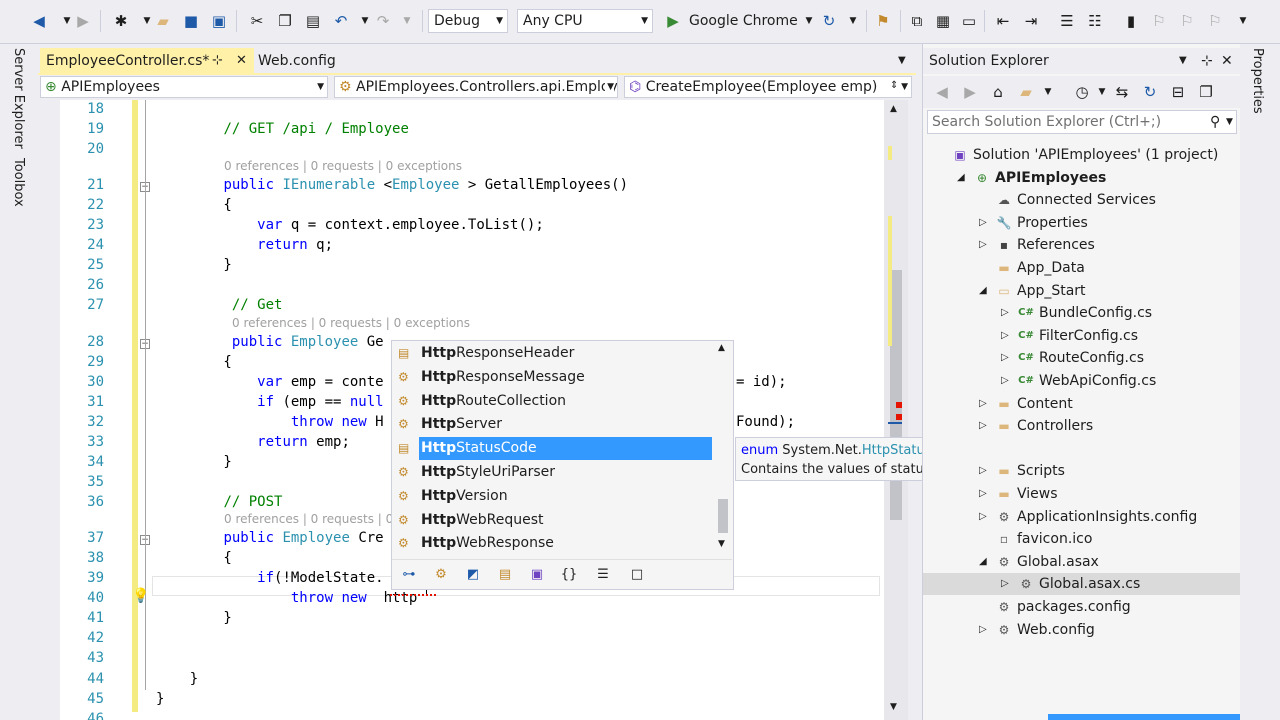 The height and width of the screenshot is (720, 1280). I want to click on configuration-combo: Debug ▼, so click(468, 21).